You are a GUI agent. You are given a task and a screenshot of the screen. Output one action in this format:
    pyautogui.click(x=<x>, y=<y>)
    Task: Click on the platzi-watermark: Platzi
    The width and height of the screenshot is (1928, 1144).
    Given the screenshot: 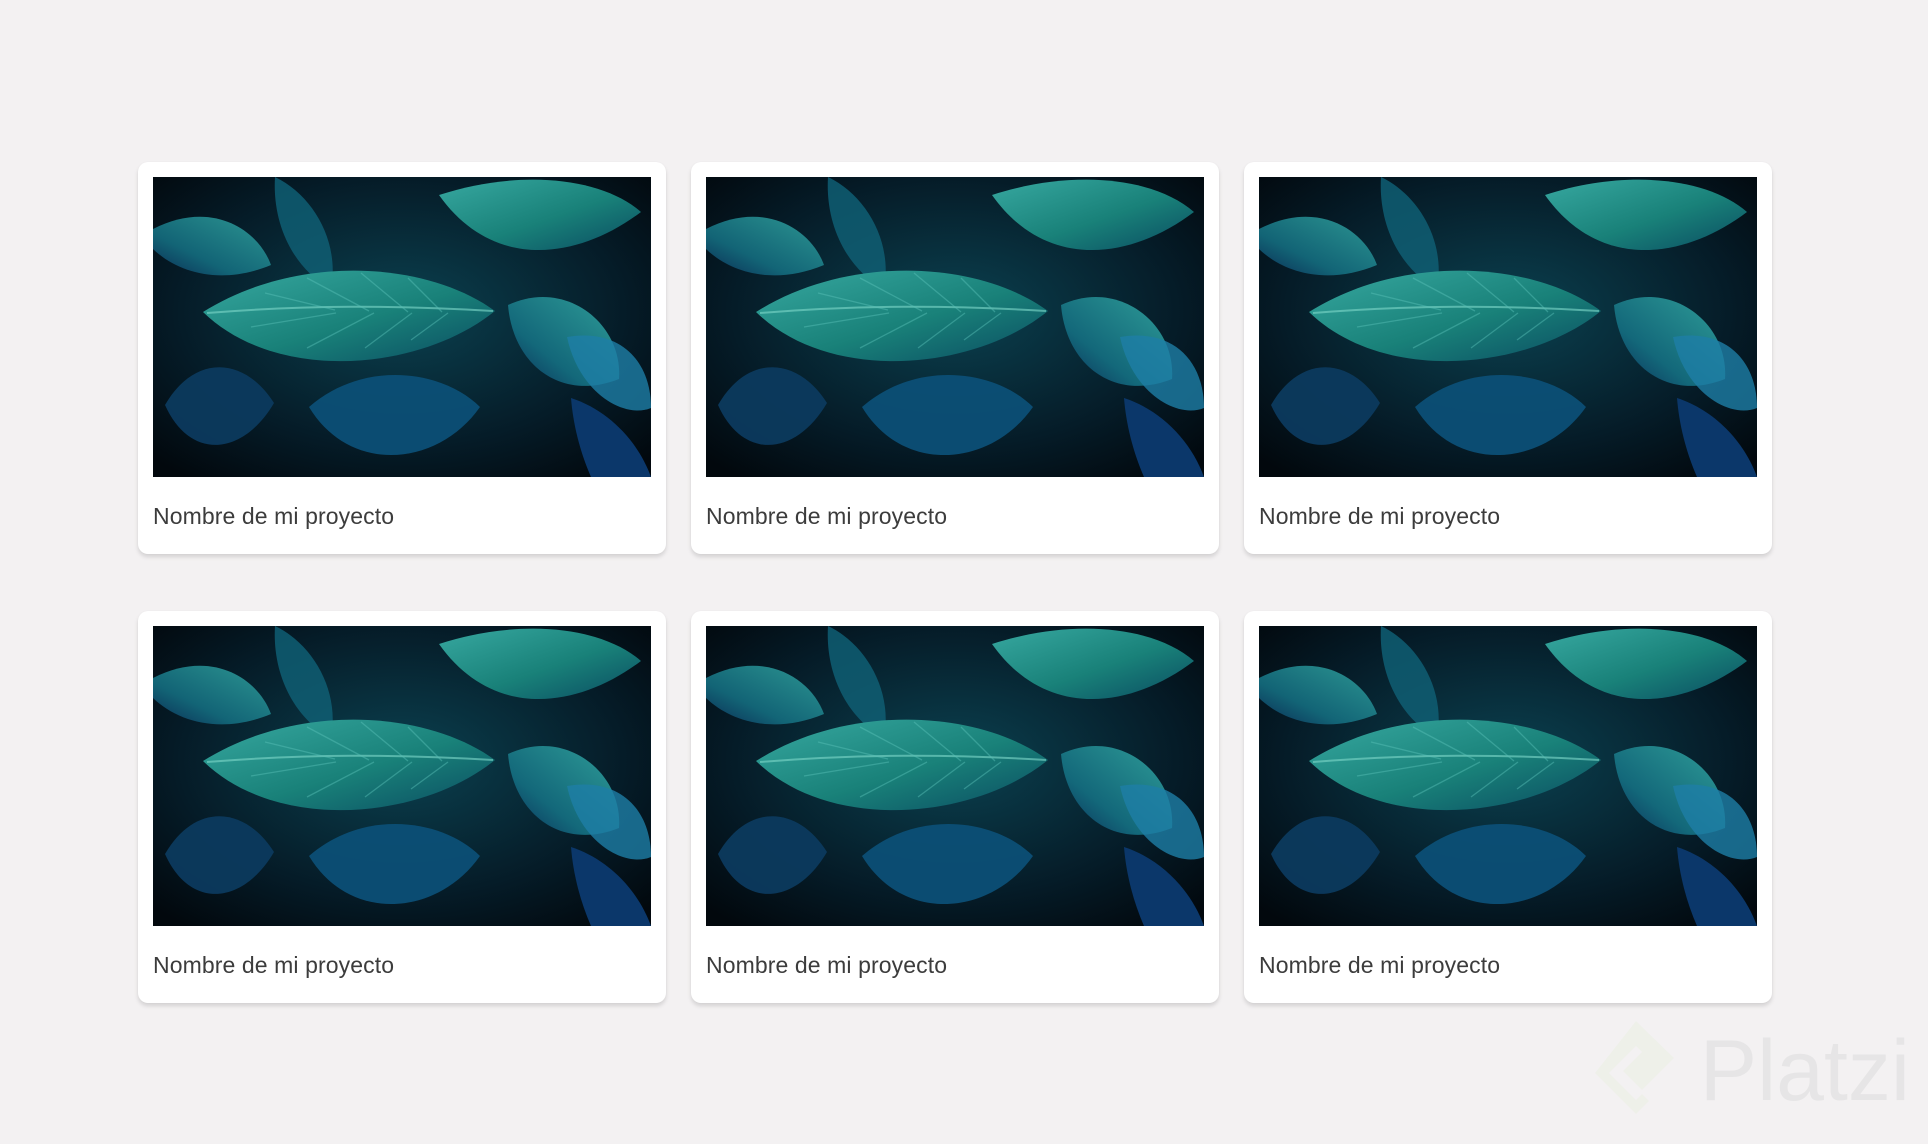 What is the action you would take?
    pyautogui.click(x=1750, y=1071)
    